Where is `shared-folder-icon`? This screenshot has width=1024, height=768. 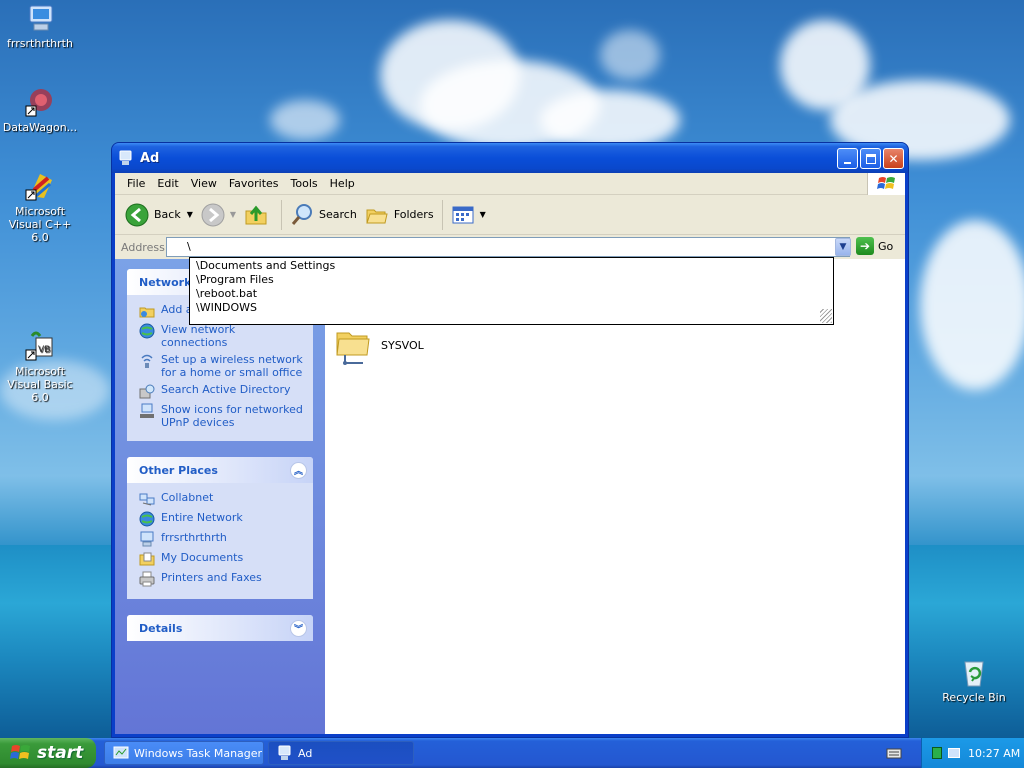
shared-folder-icon is located at coordinates (353, 345).